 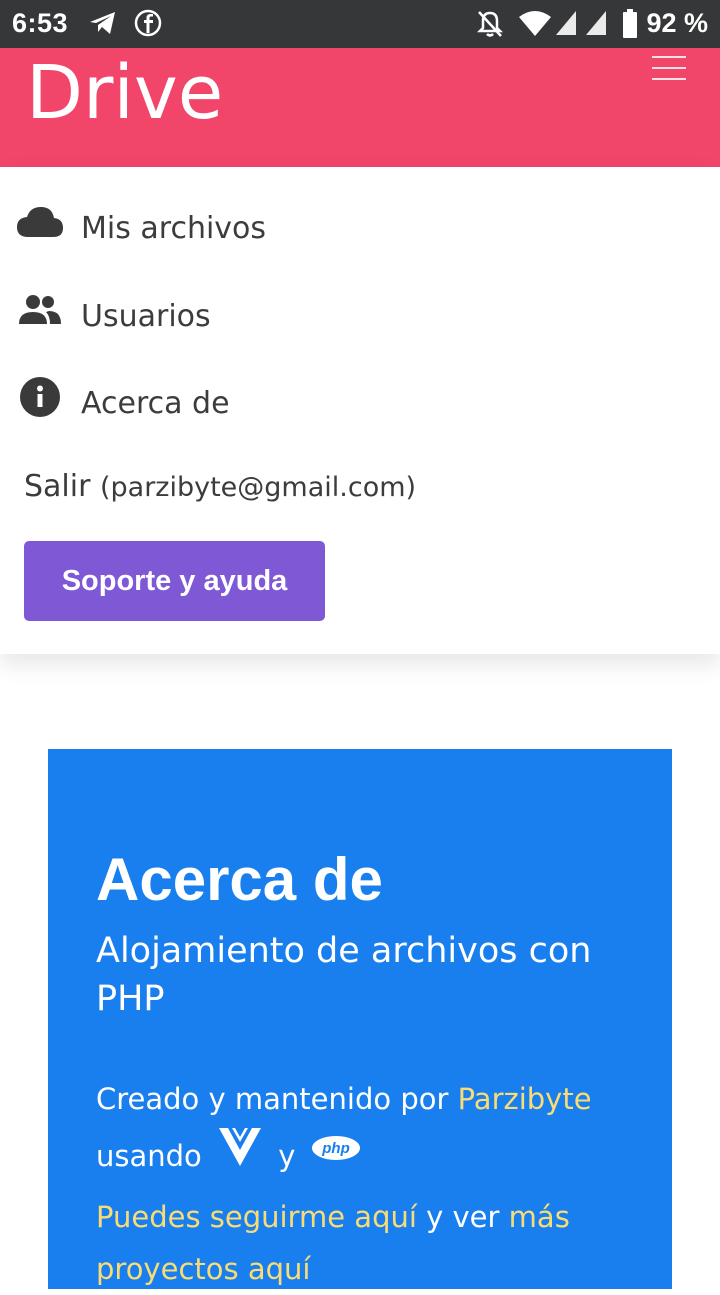 What do you see at coordinates (256, 1217) in the screenshot?
I see `follow-link: Puedes seguirme aquí` at bounding box center [256, 1217].